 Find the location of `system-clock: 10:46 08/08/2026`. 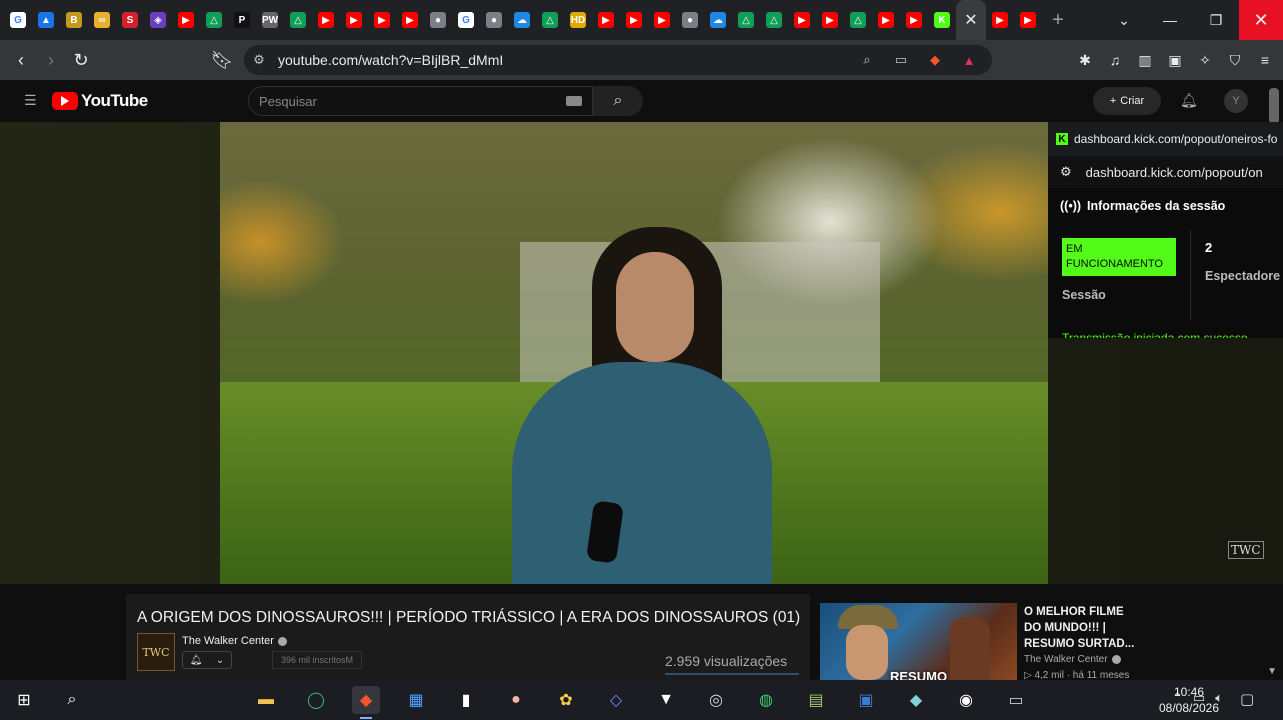

system-clock: 10:46 08/08/2026 is located at coordinates (1189, 700).